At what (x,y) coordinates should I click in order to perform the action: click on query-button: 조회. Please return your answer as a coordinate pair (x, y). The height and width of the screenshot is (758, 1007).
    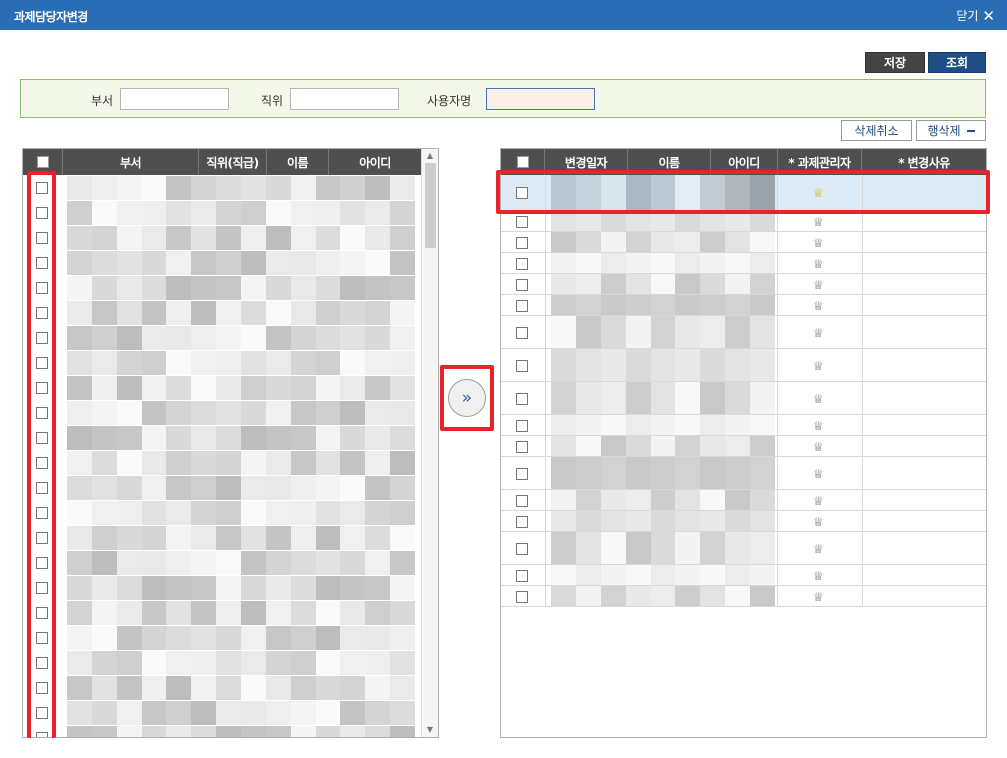
    Looking at the image, I should click on (957, 62).